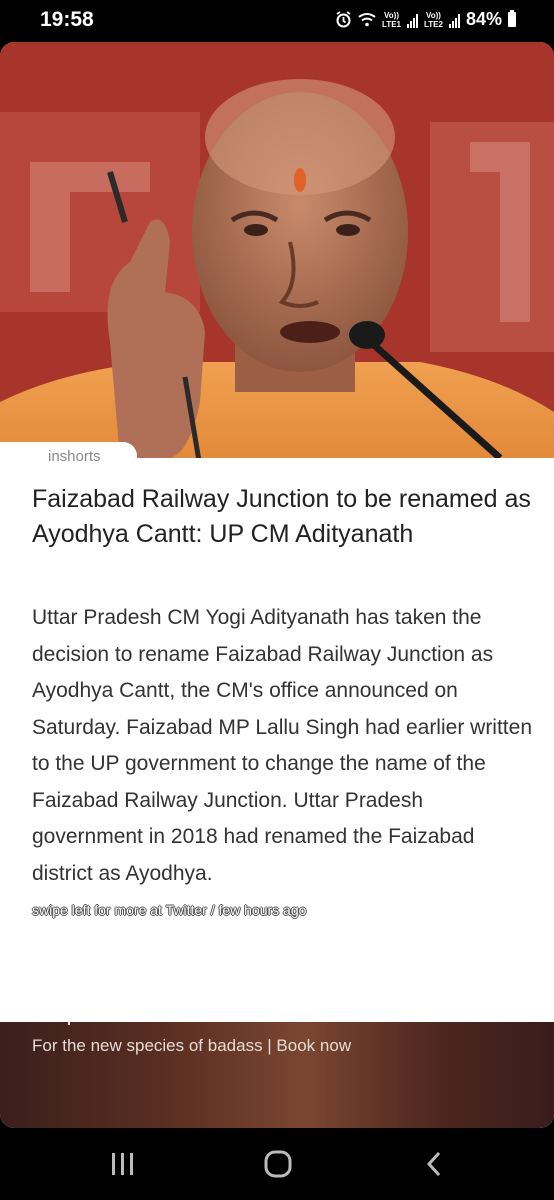  I want to click on status-icons: Vo)) LTE1 Vo)) LTE2 84%, so click(425, 19).